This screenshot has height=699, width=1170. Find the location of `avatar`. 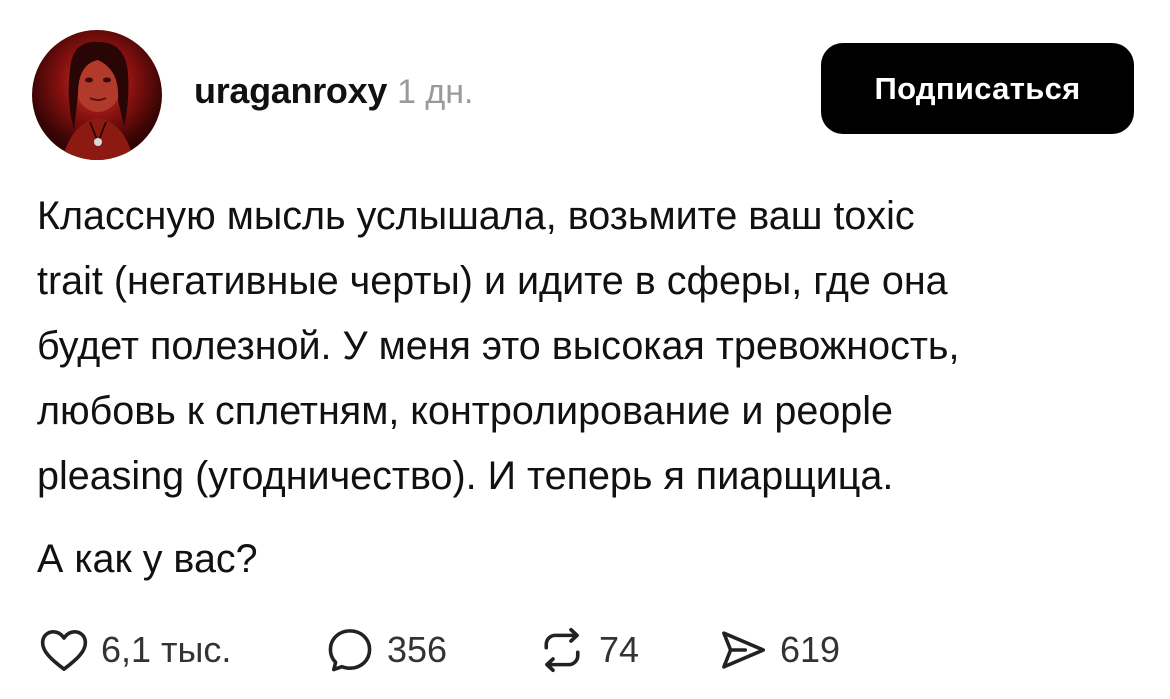

avatar is located at coordinates (97, 95).